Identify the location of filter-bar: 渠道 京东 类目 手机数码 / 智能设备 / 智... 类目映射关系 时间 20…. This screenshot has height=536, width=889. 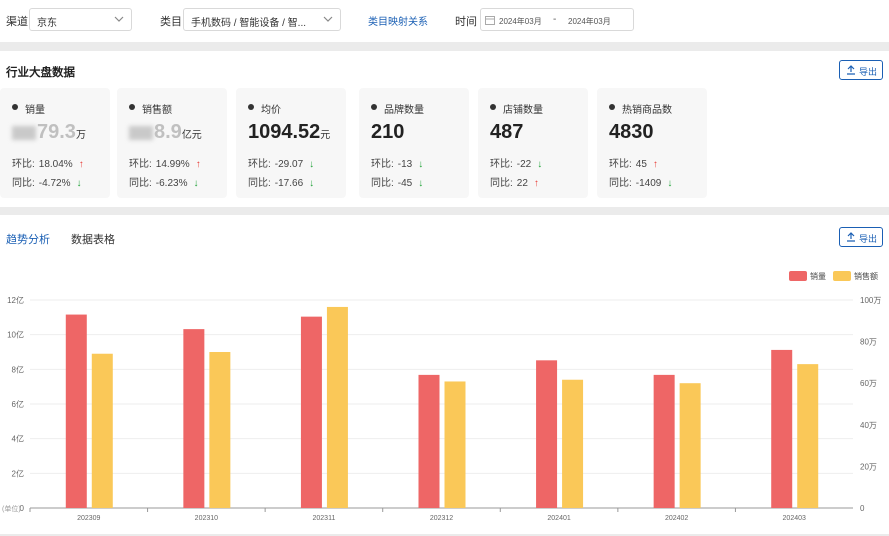
(444, 21).